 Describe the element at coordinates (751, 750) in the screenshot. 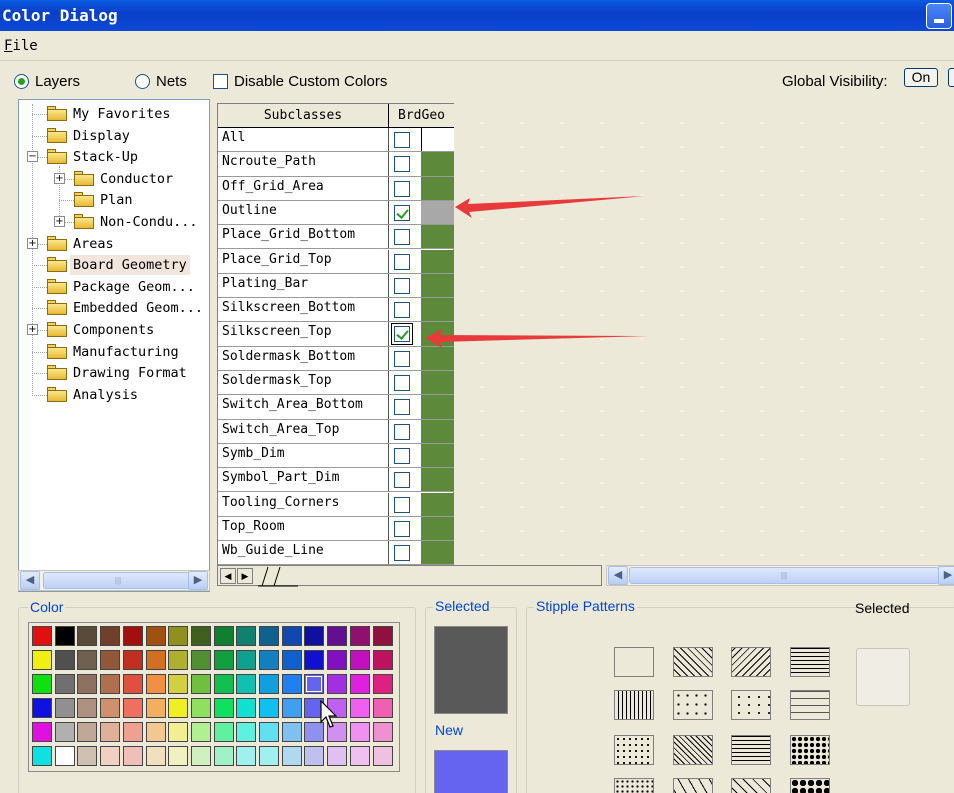

I see `stipple-grid` at that location.